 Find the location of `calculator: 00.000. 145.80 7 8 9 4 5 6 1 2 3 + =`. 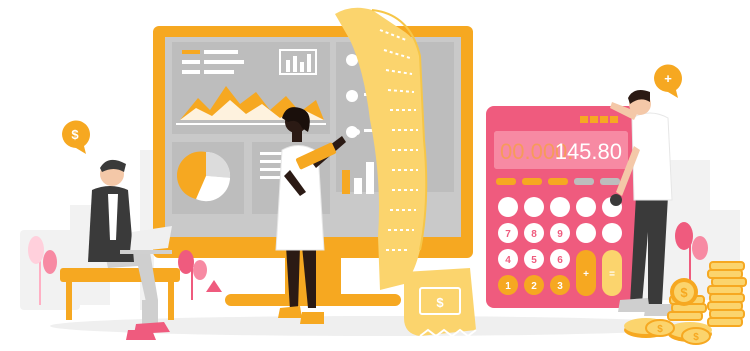

calculator: 00.000. 145.80 7 8 9 4 5 6 1 2 3 + = is located at coordinates (561, 207).